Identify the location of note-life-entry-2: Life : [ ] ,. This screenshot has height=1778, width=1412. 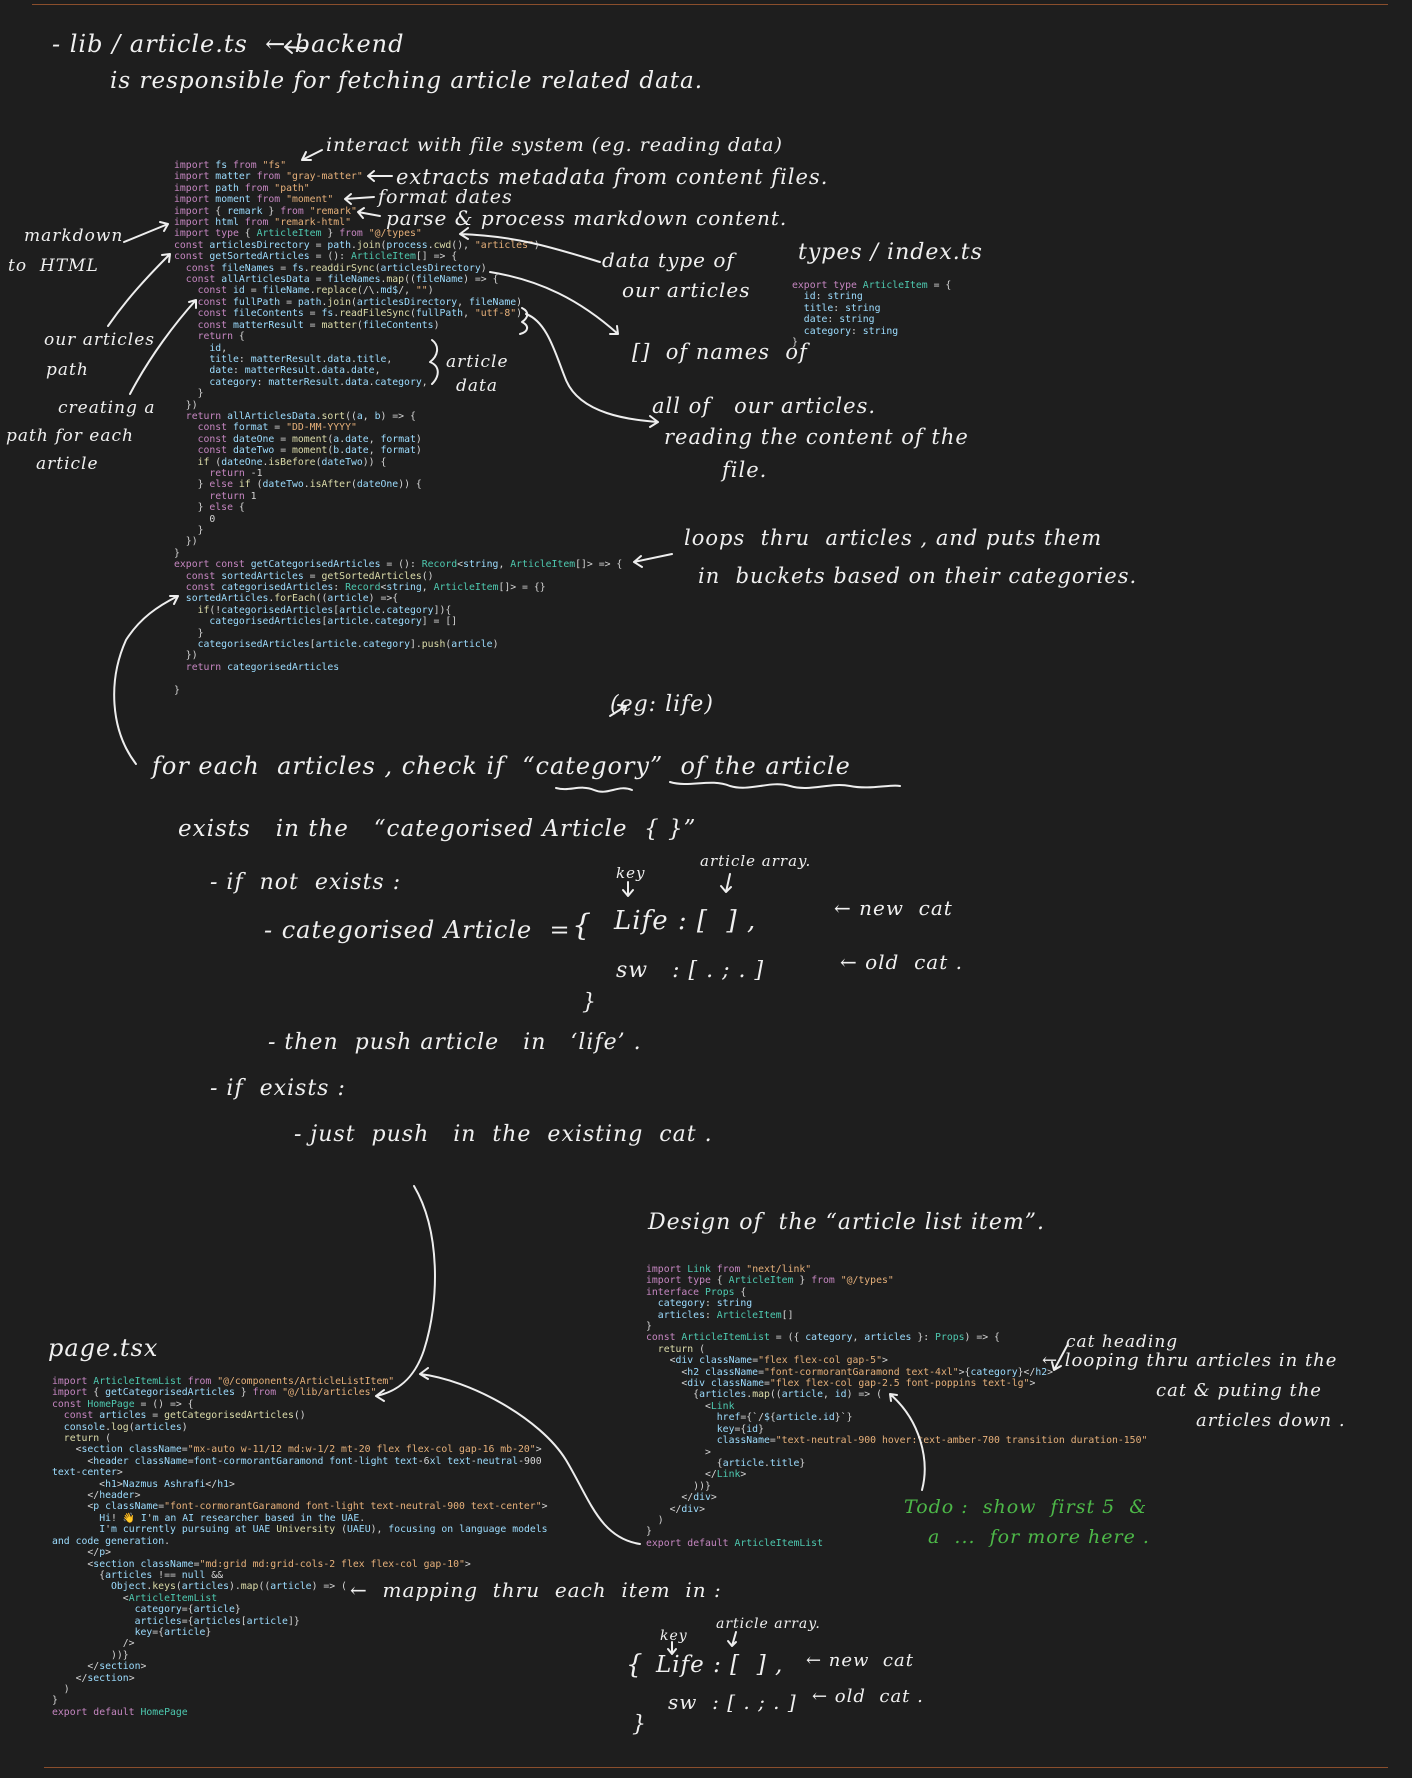
(720, 1665).